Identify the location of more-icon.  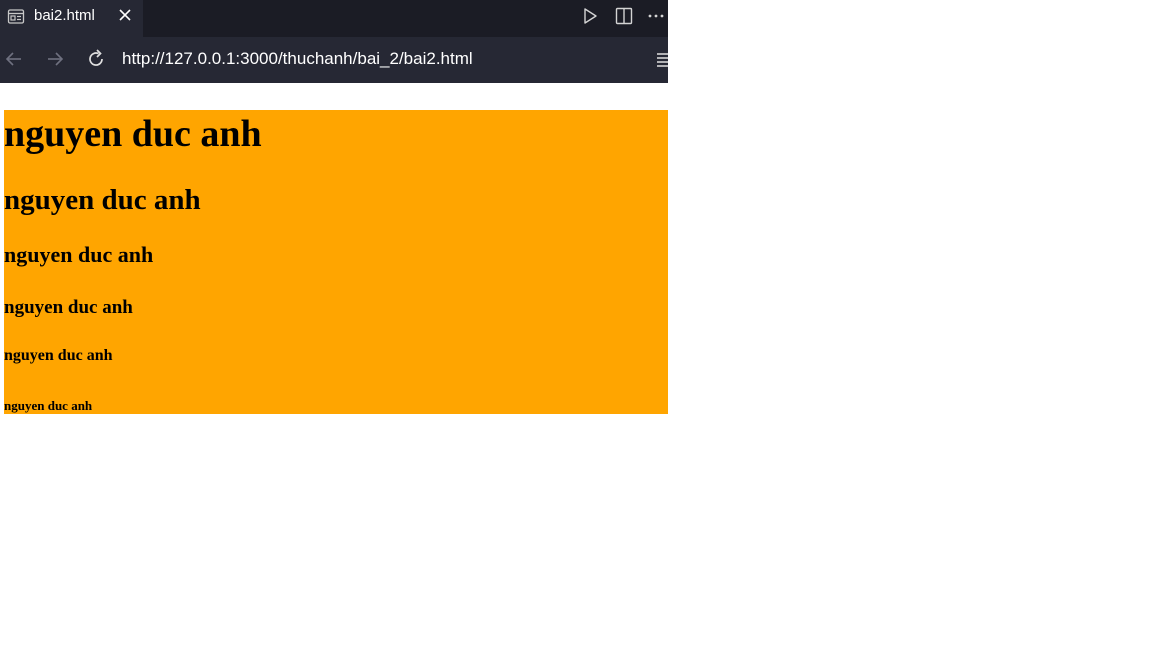
(656, 16).